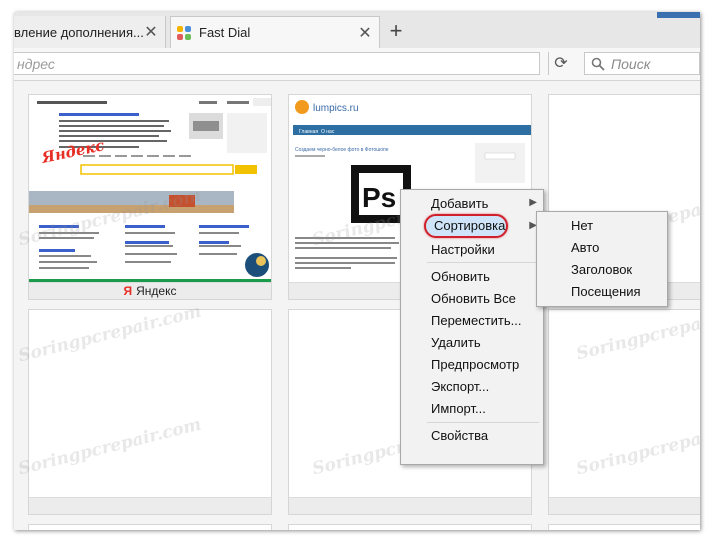 The width and height of the screenshot is (714, 544). Describe the element at coordinates (602, 259) in the screenshot. I see `sort-submenu: Нет Авто Заголовок Посещения` at that location.